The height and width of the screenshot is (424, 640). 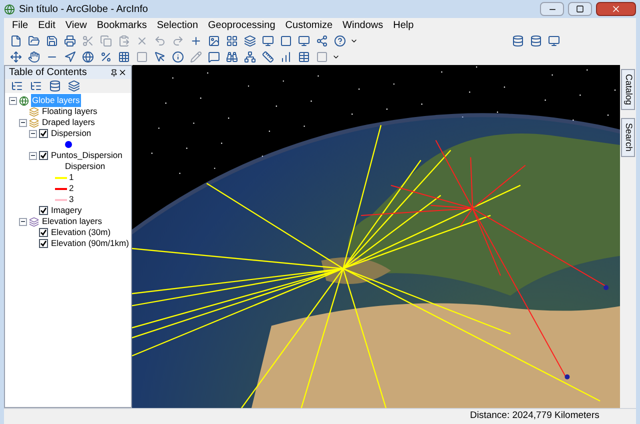 What do you see at coordinates (90, 243) in the screenshot?
I see `layer-name: Elevation (90m/1km)` at bounding box center [90, 243].